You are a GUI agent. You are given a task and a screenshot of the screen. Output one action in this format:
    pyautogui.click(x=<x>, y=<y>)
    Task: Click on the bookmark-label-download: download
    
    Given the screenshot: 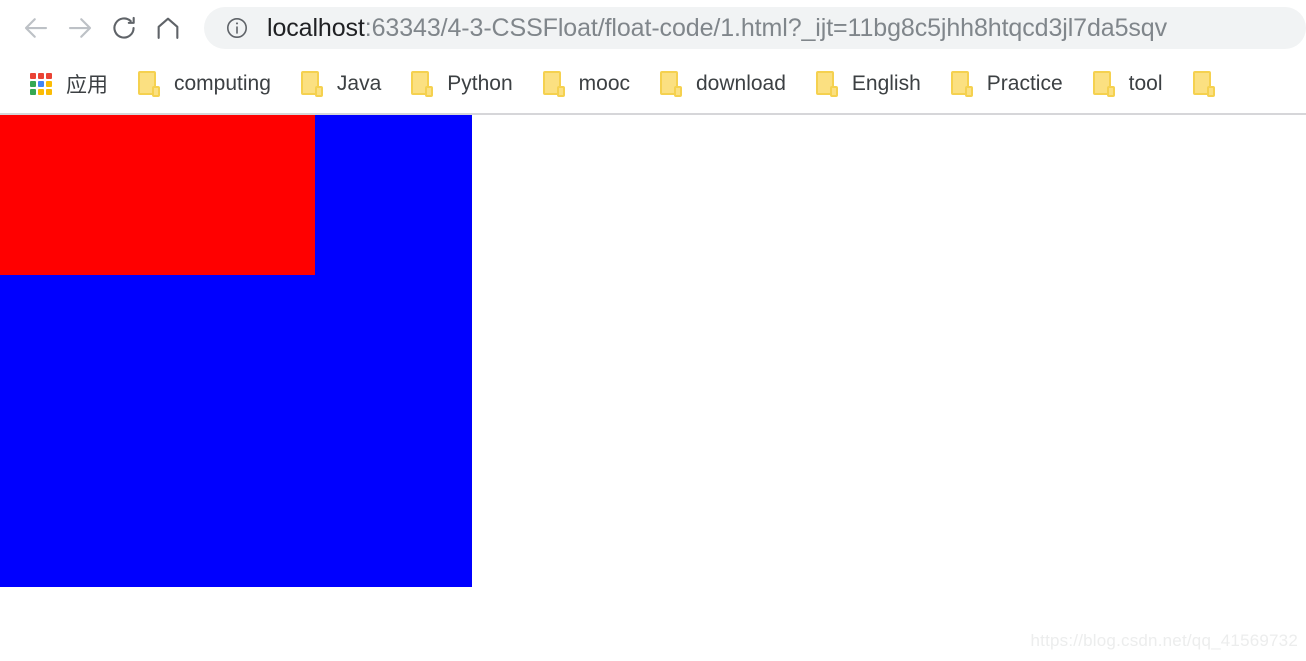 What is the action you would take?
    pyautogui.click(x=741, y=83)
    